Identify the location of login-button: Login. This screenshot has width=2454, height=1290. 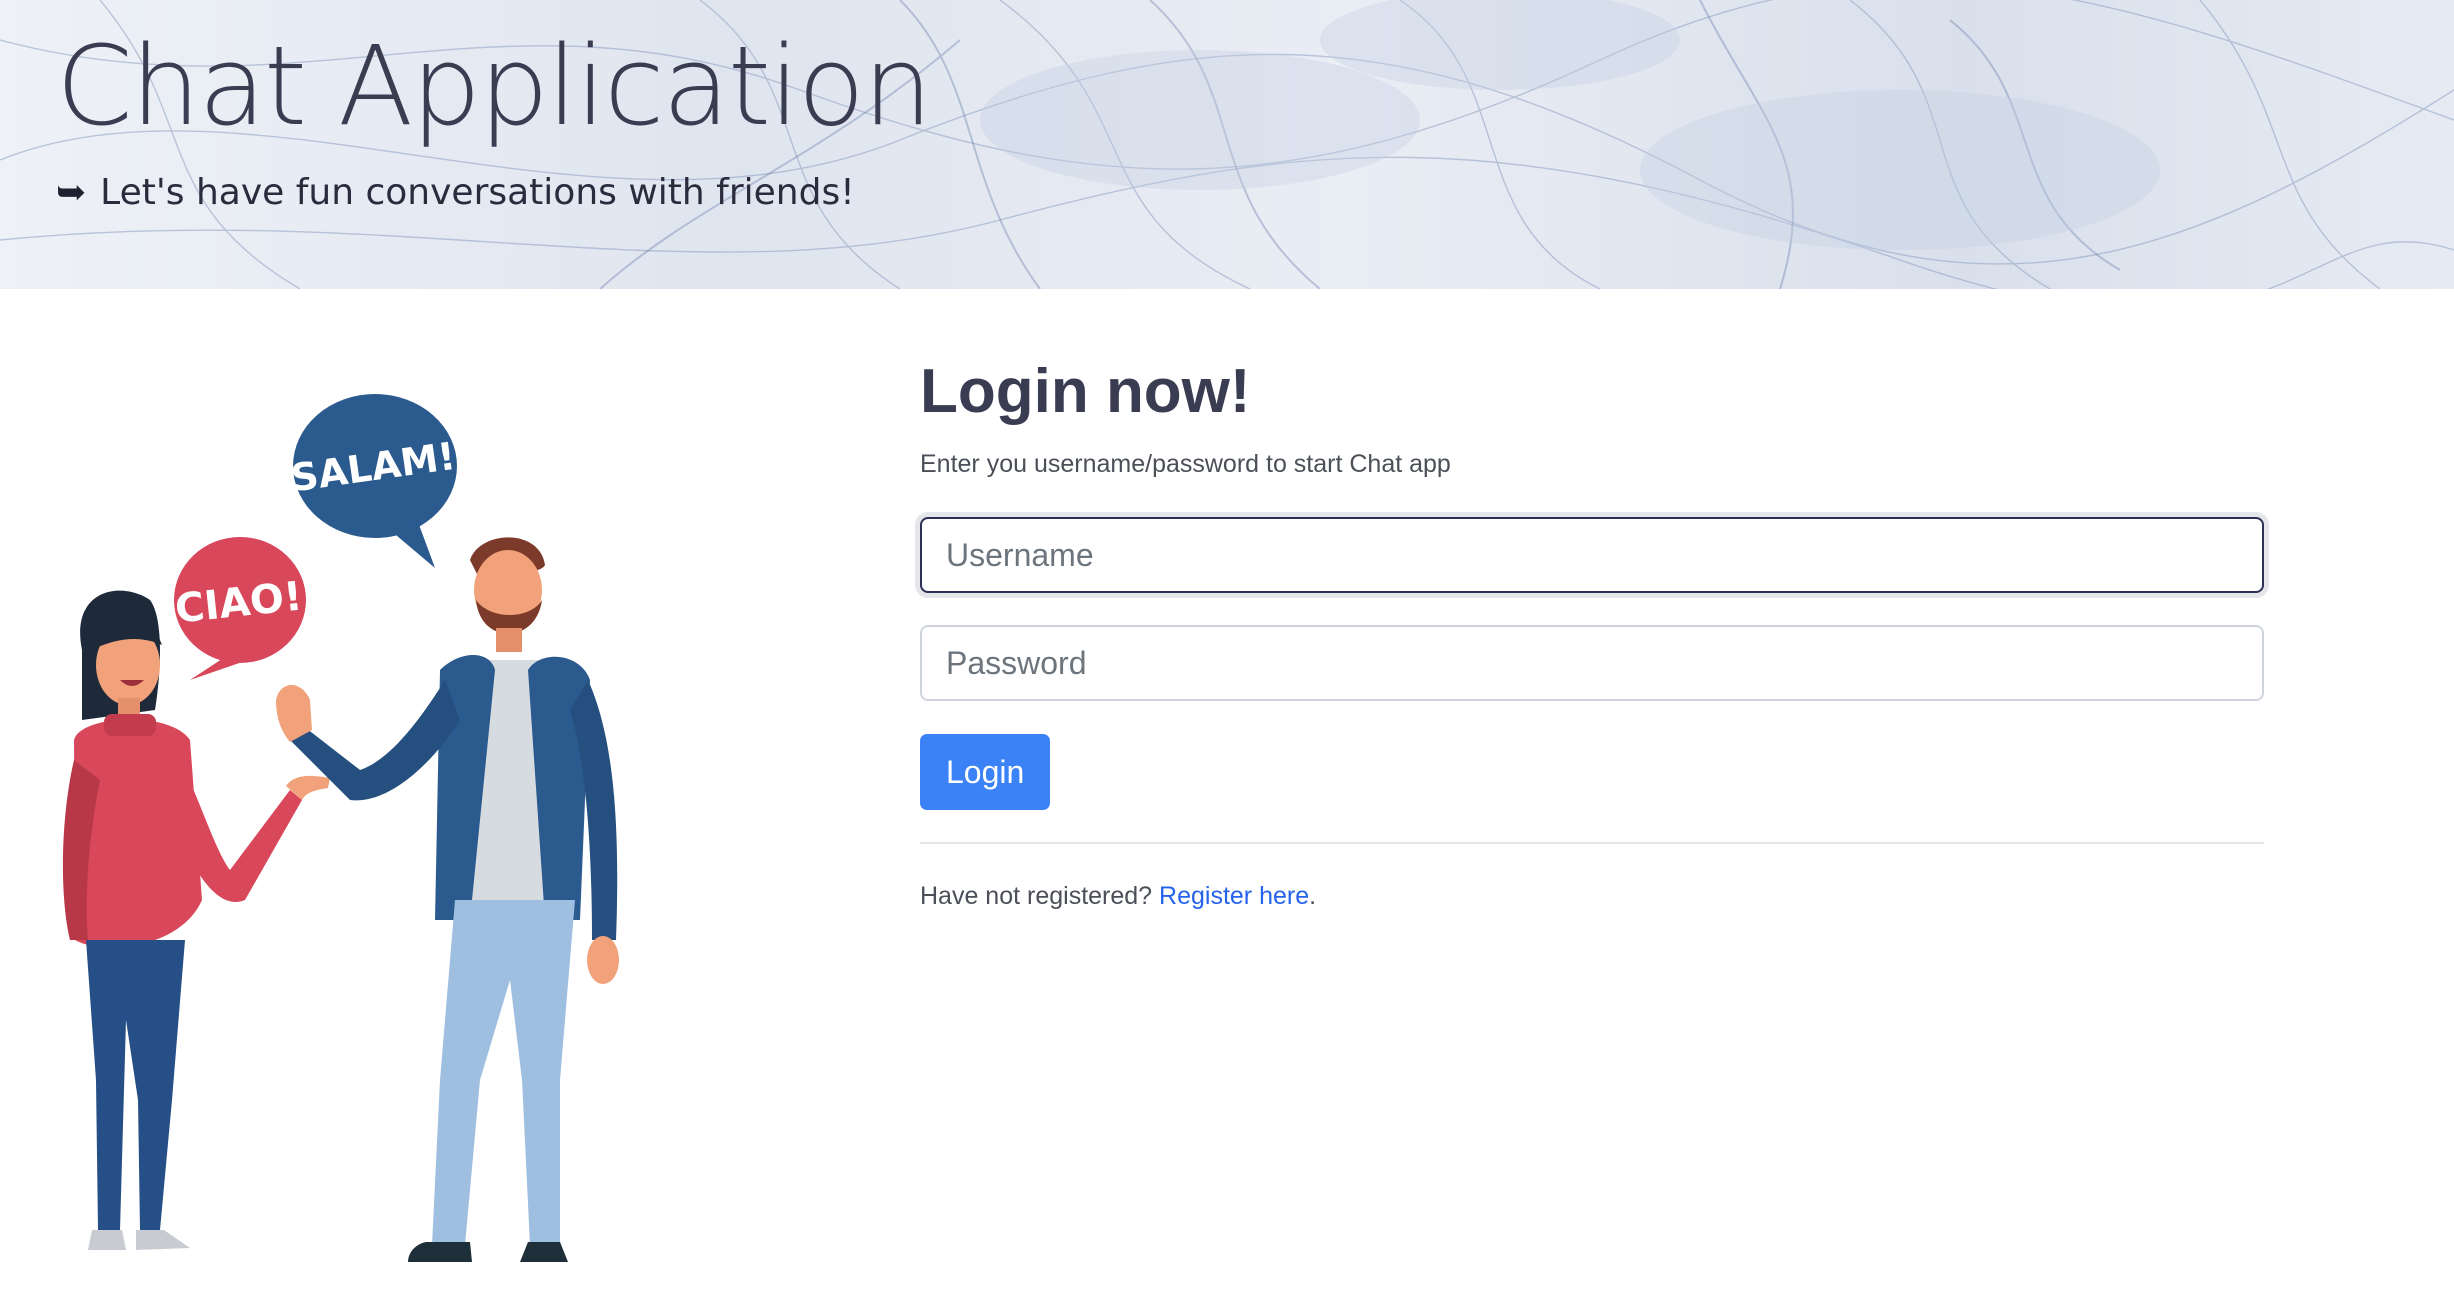
(985, 772).